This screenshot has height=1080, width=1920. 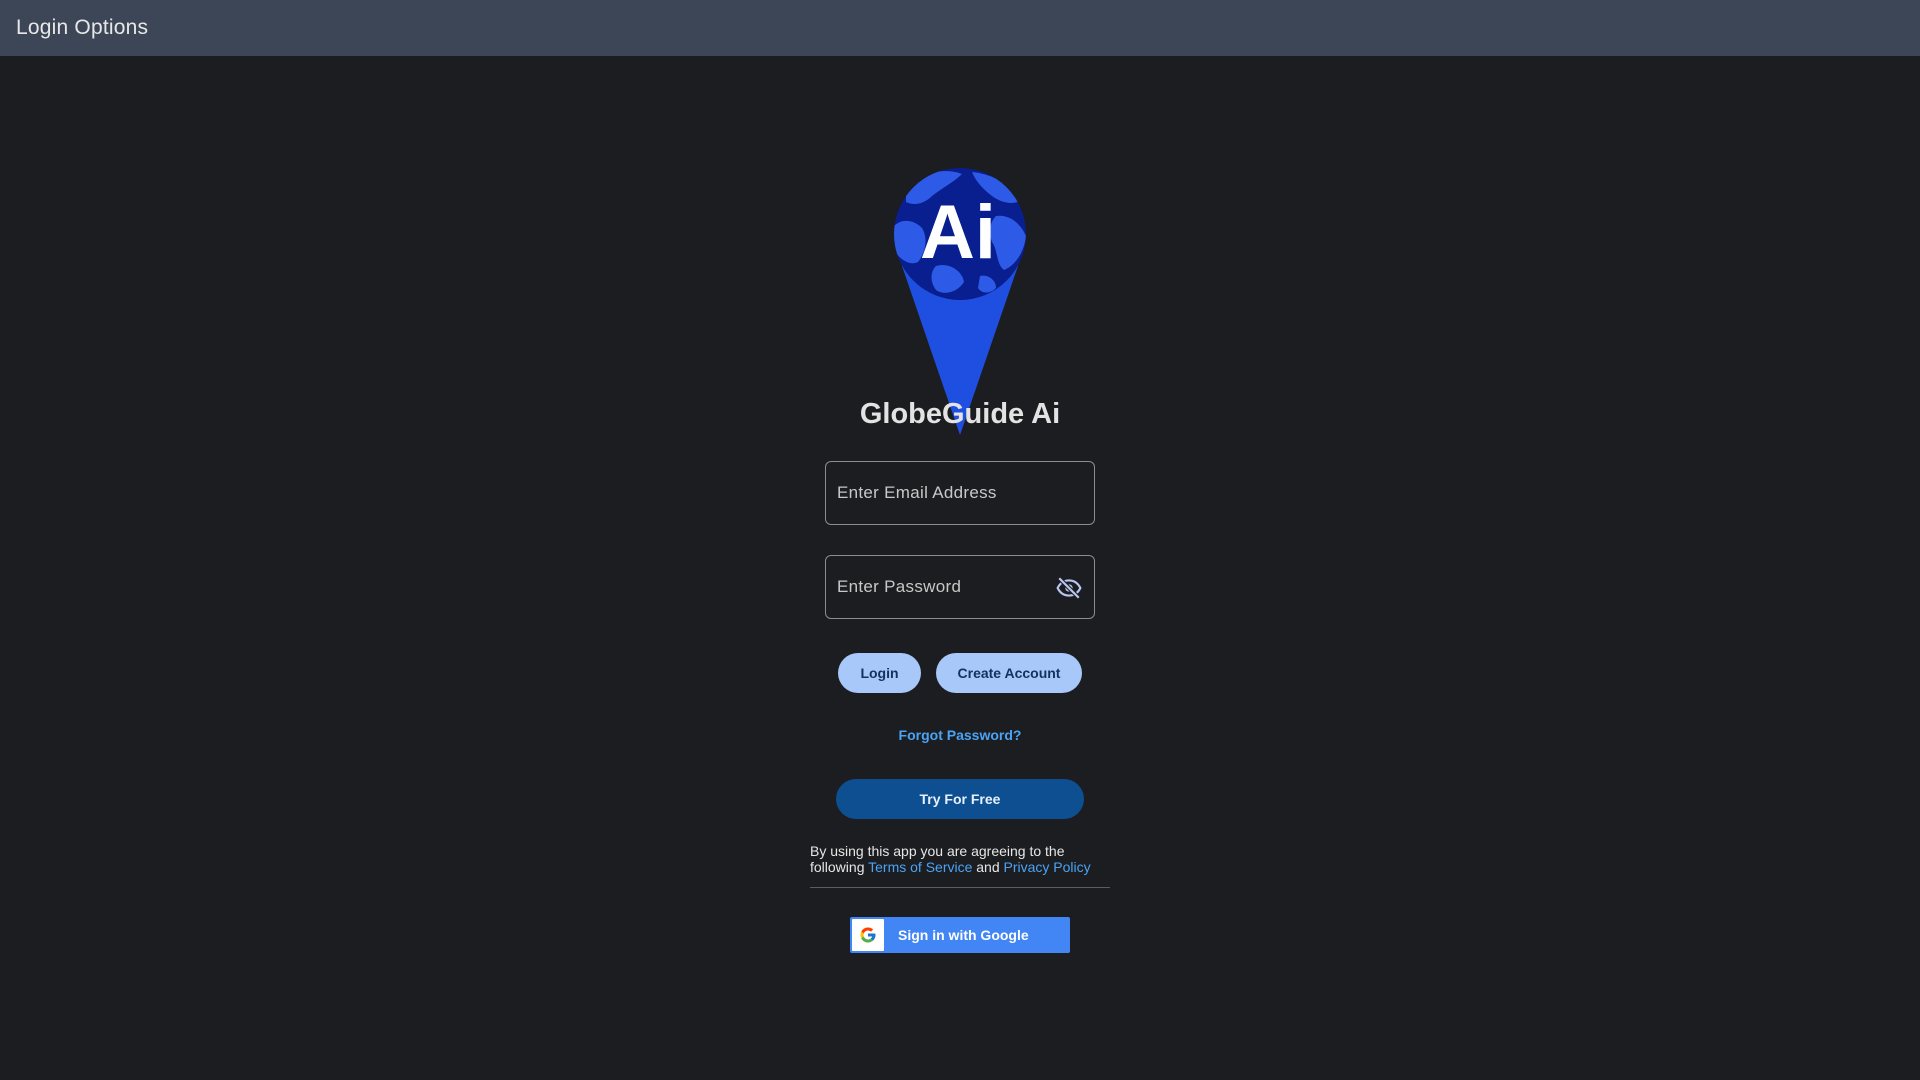 What do you see at coordinates (963, 935) in the screenshot?
I see `google-sign-in-label: Sign in with Google` at bounding box center [963, 935].